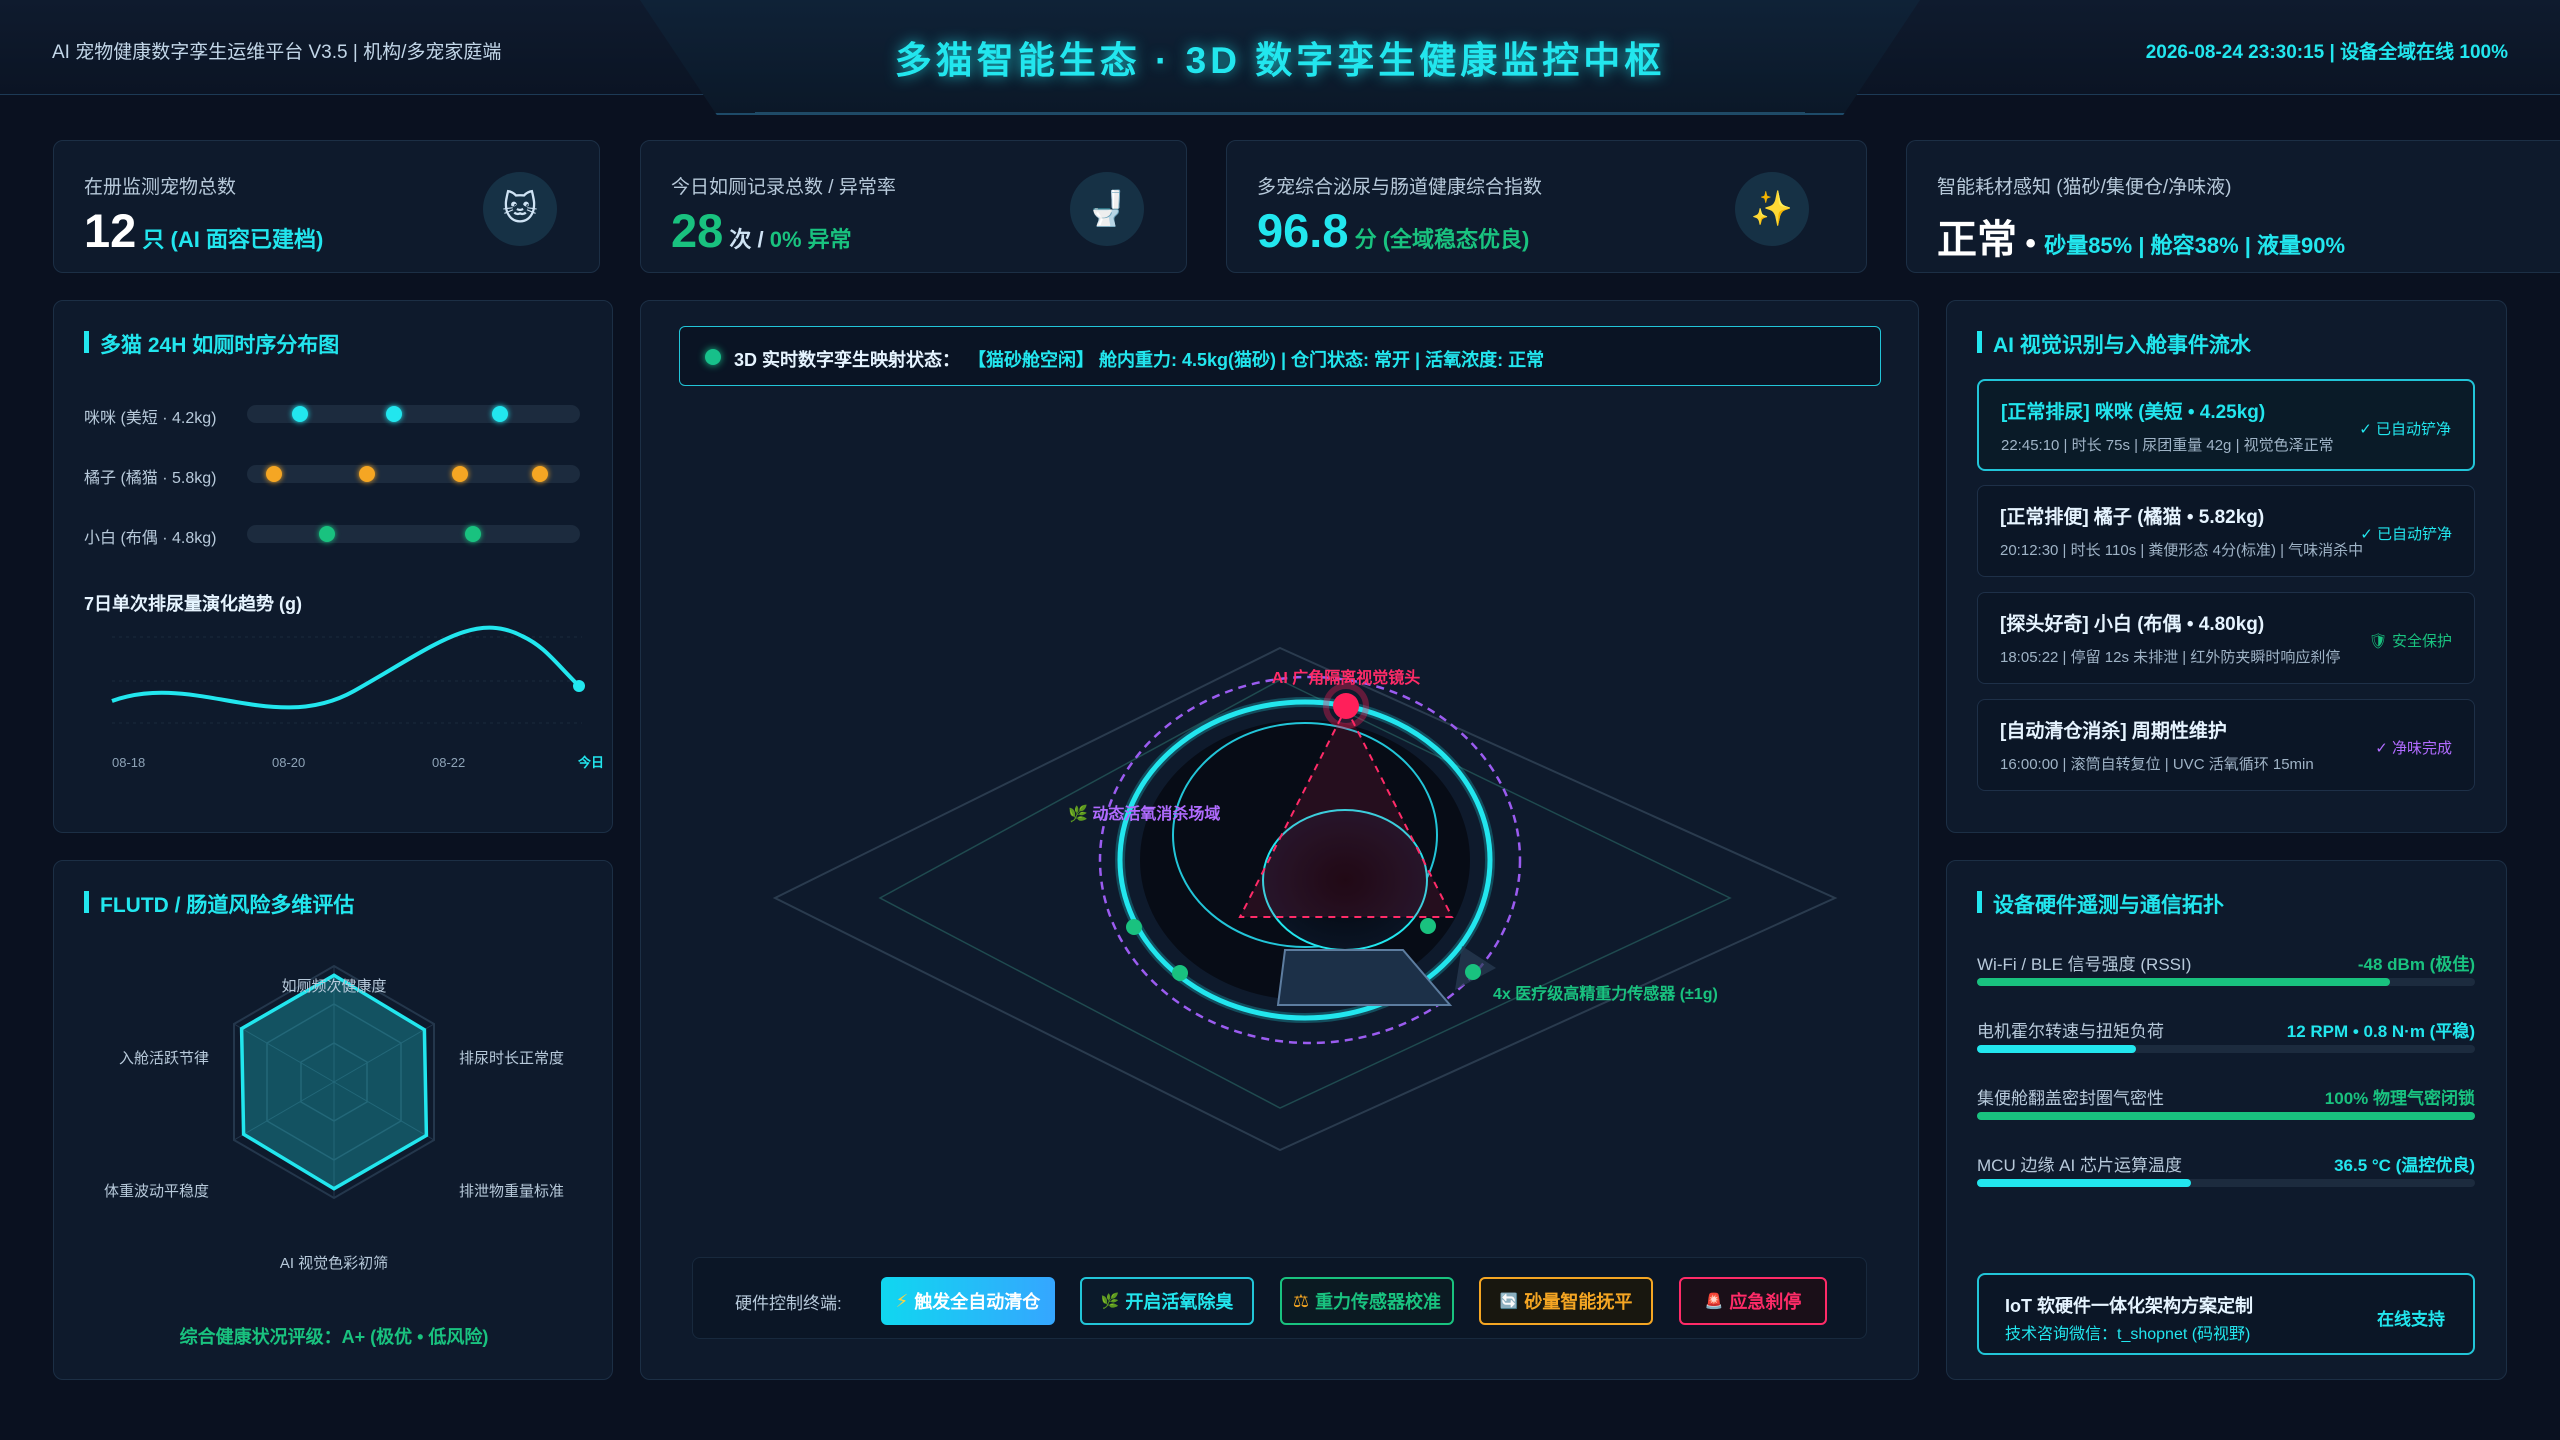 This screenshot has width=2560, height=1440. I want to click on telemetry-row: MCU 边缘 AI 芯片运算温度 36.5 °C (温控优良), so click(2226, 1174).